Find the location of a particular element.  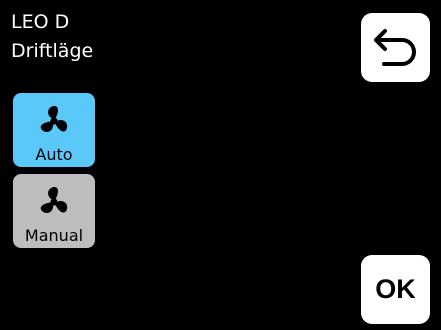

mode-manual-button: Manual is located at coordinates (54, 211).